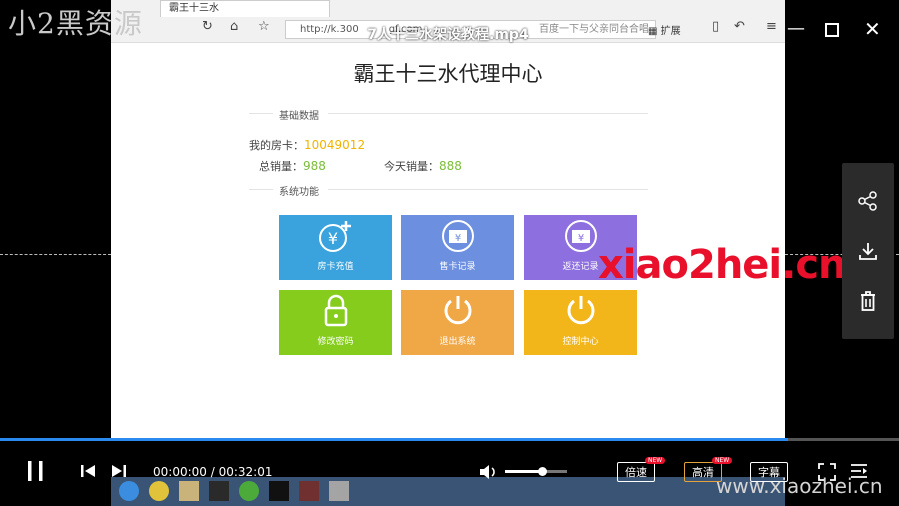 The height and width of the screenshot is (506, 899). What do you see at coordinates (299, 116) in the screenshot?
I see `section-basic-data: 基础数据` at bounding box center [299, 116].